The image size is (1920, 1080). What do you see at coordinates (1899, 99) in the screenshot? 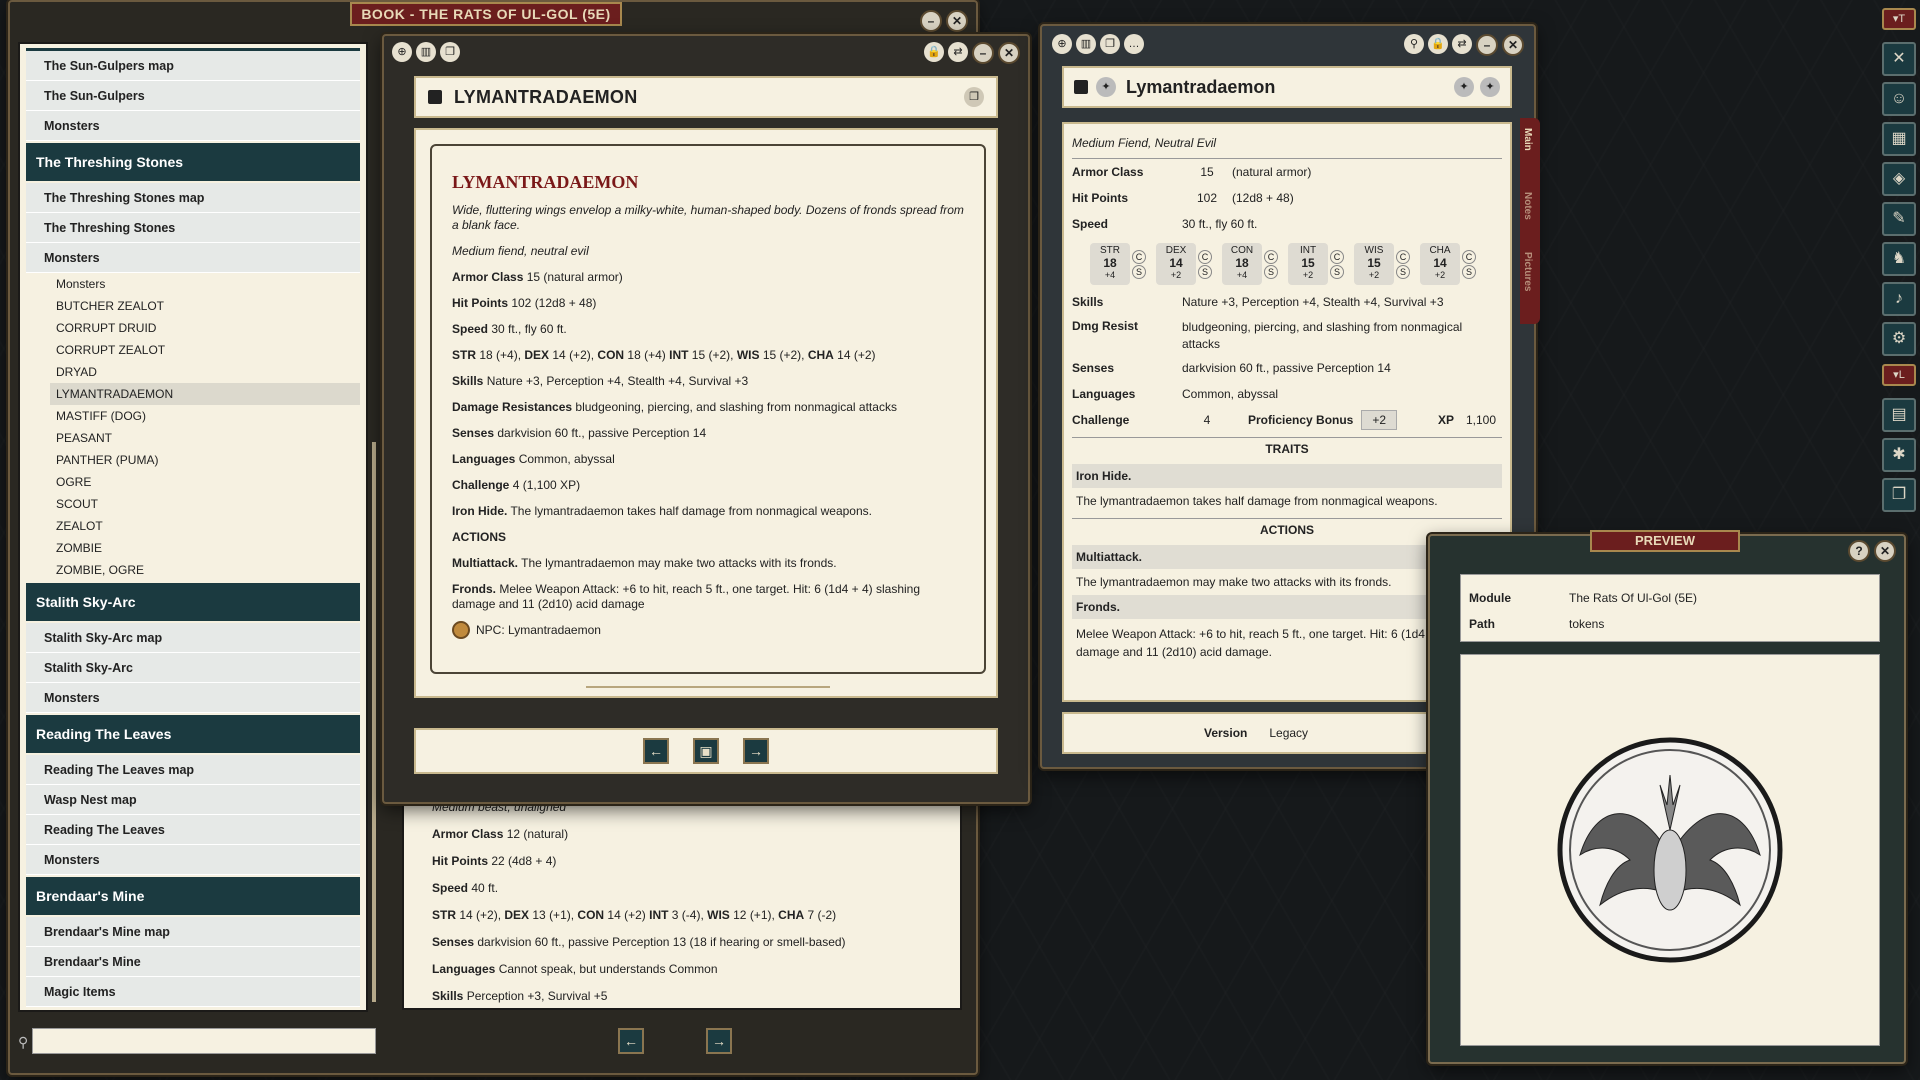
I see `party-icon: ☺` at bounding box center [1899, 99].